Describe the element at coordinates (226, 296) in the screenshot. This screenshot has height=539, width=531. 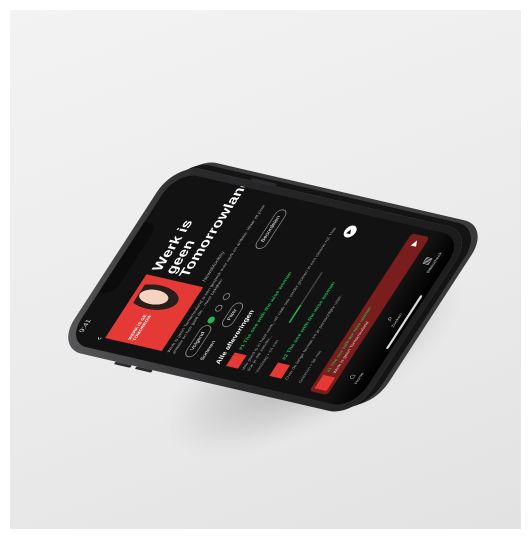
I see `more-icon` at that location.